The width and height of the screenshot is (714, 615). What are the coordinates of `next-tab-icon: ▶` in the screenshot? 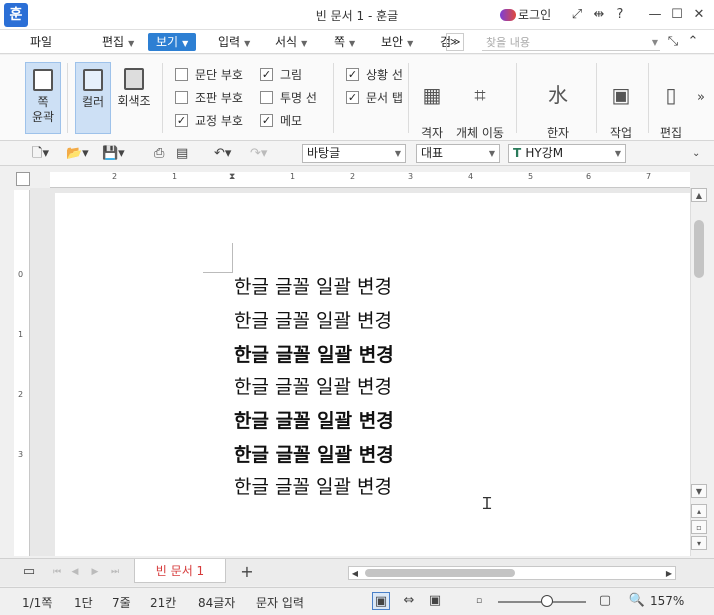 It's located at (95, 572).